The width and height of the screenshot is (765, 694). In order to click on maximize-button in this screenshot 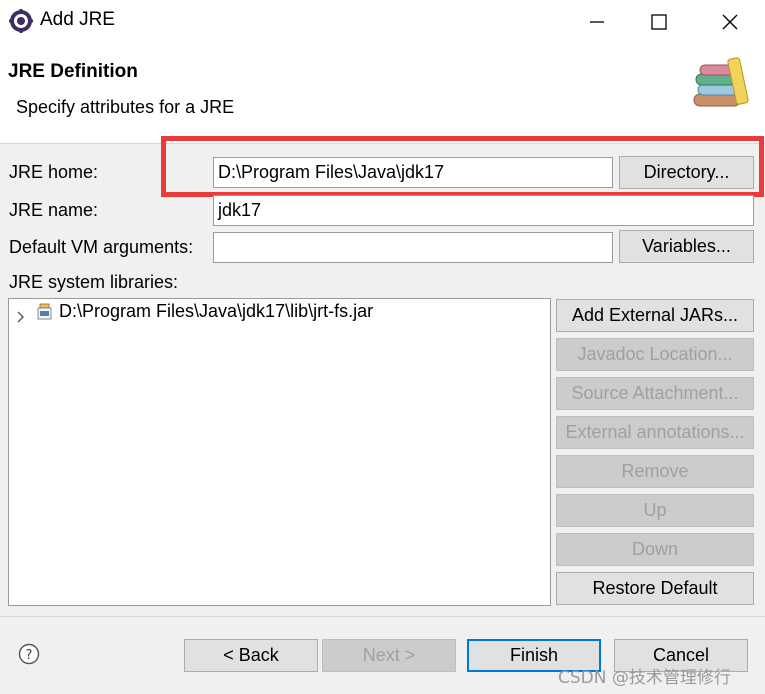, I will do `click(659, 22)`.